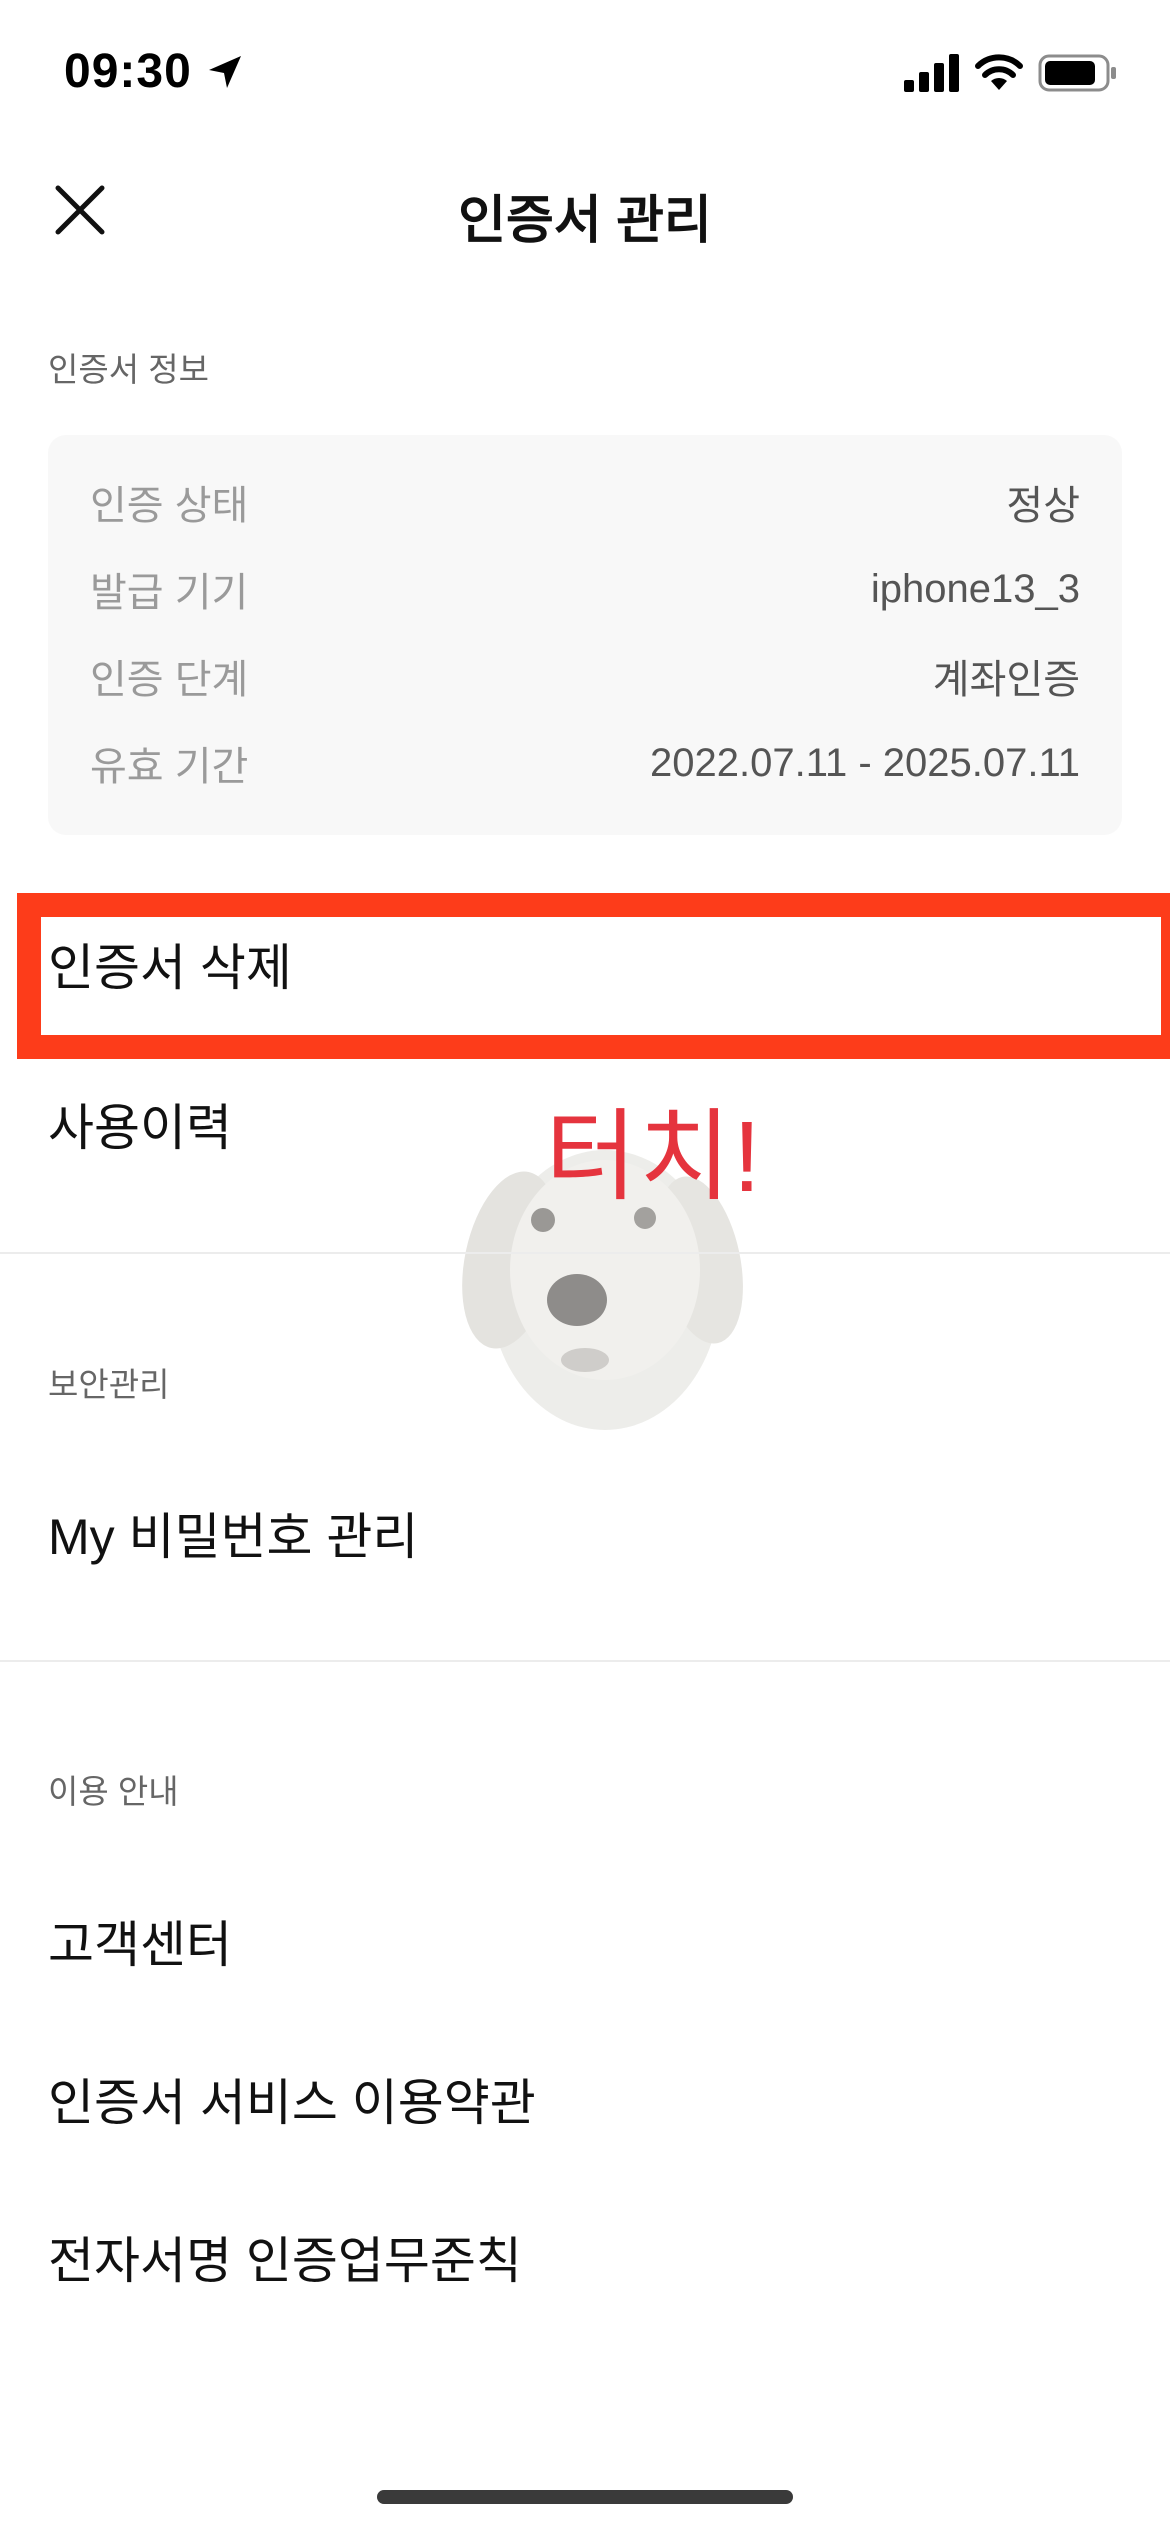  What do you see at coordinates (585, 75) in the screenshot?
I see `status-bar: 09:30` at bounding box center [585, 75].